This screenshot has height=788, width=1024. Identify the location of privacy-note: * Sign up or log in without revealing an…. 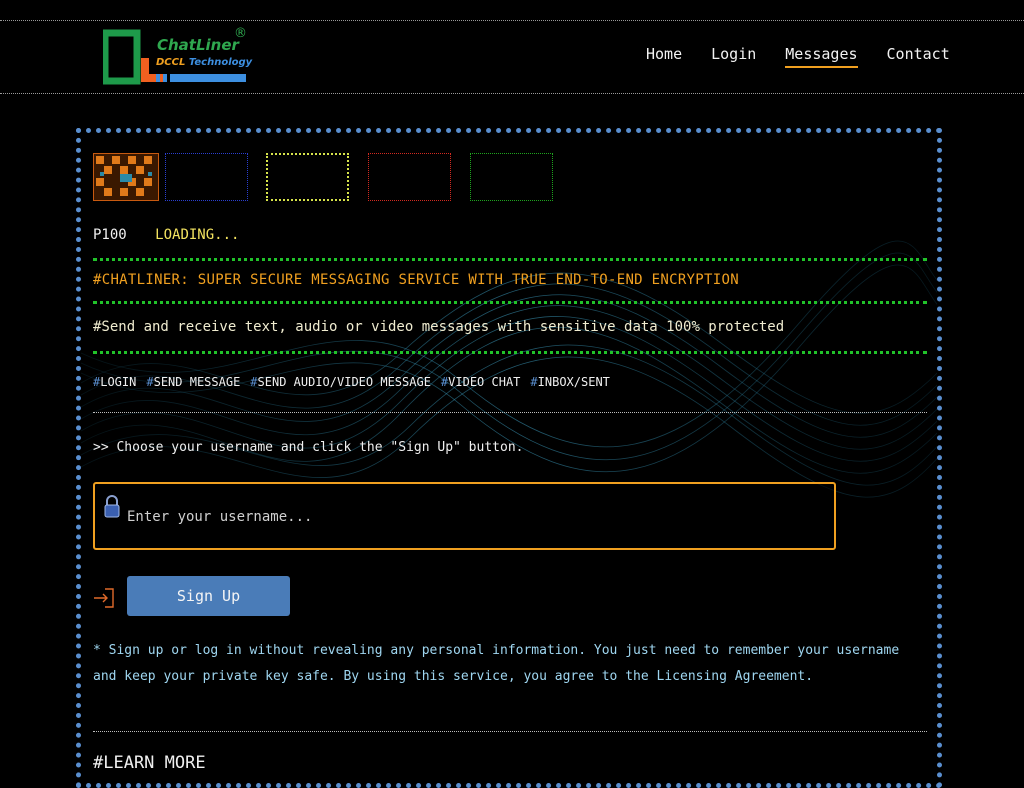
(496, 663).